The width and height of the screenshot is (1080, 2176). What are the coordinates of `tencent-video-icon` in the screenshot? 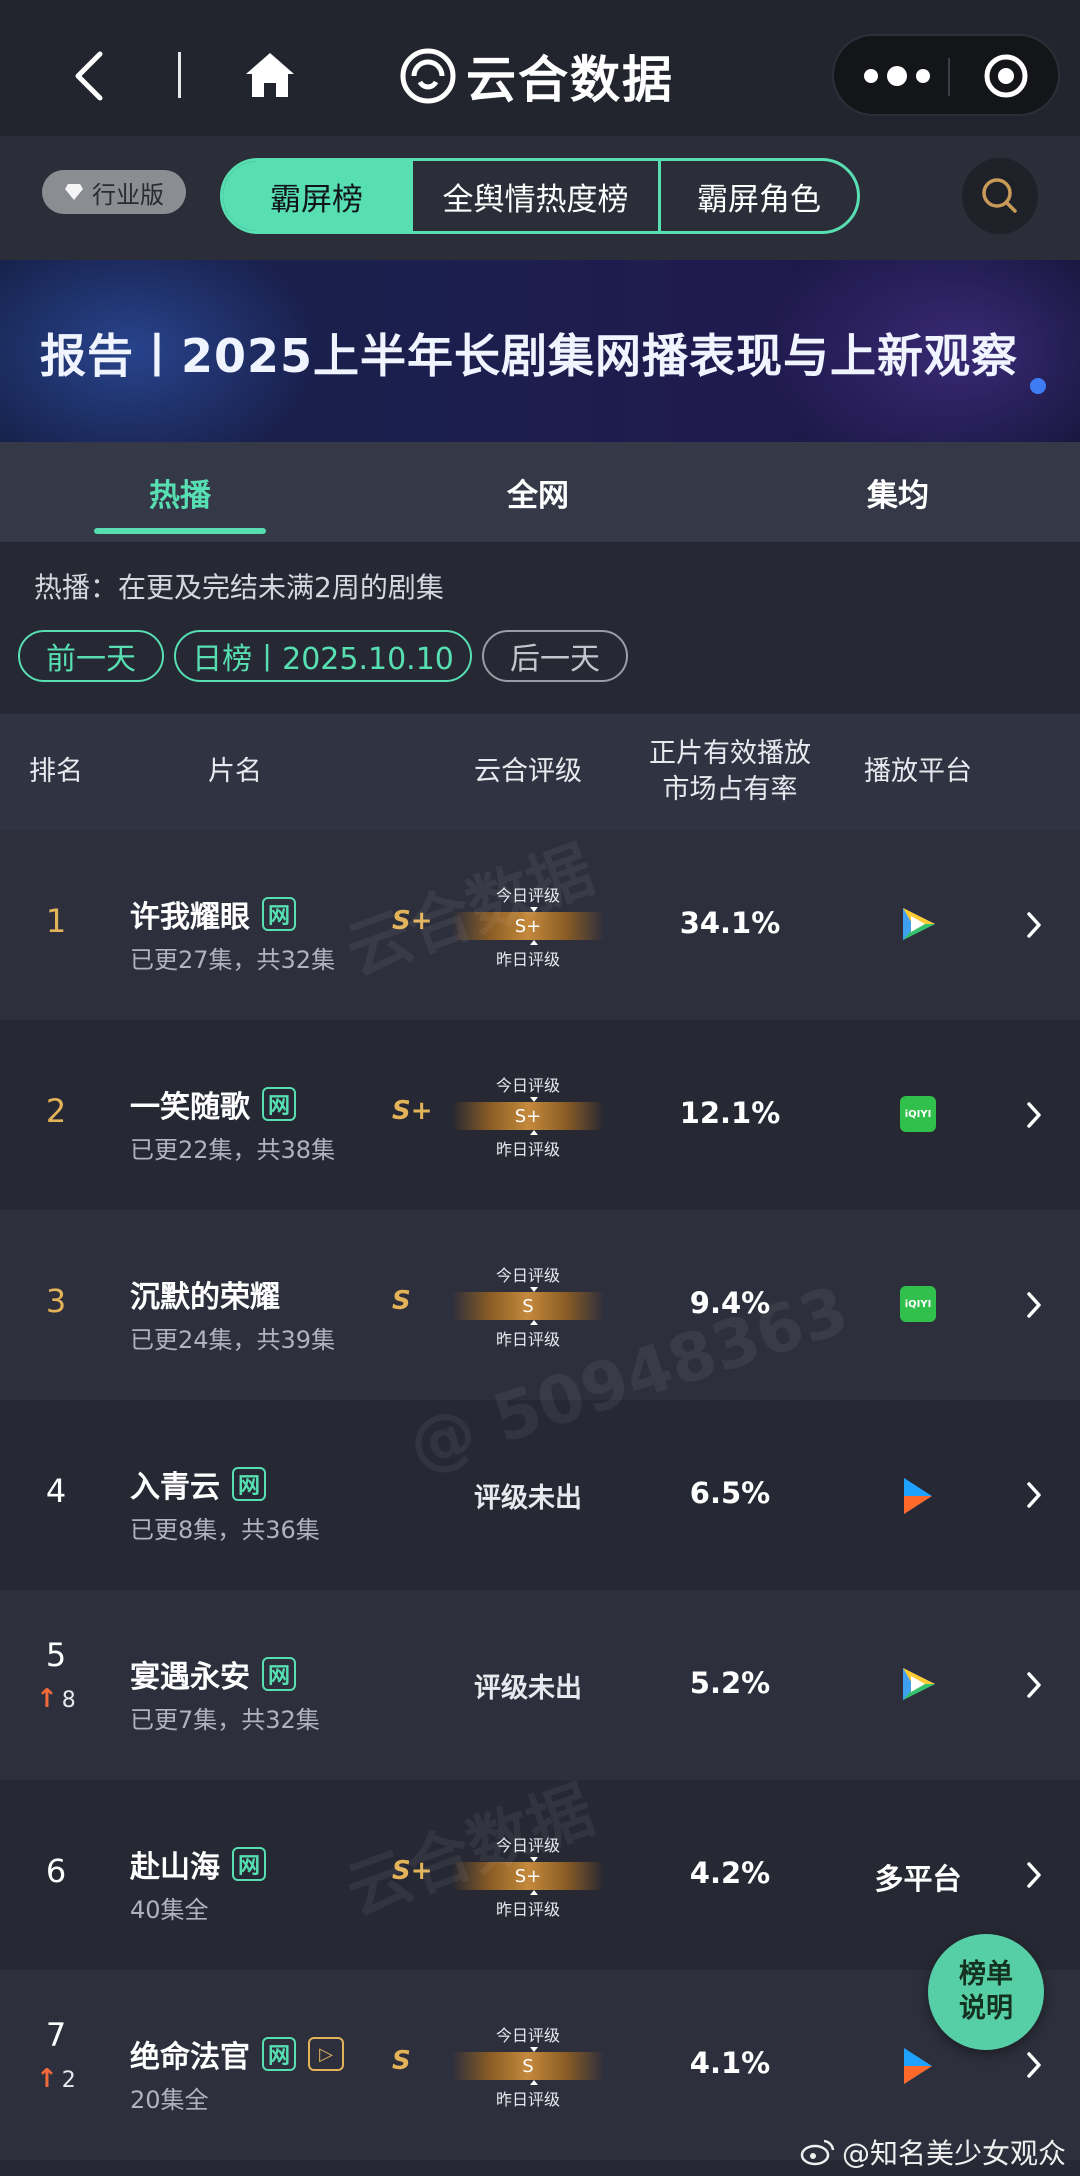 It's located at (918, 924).